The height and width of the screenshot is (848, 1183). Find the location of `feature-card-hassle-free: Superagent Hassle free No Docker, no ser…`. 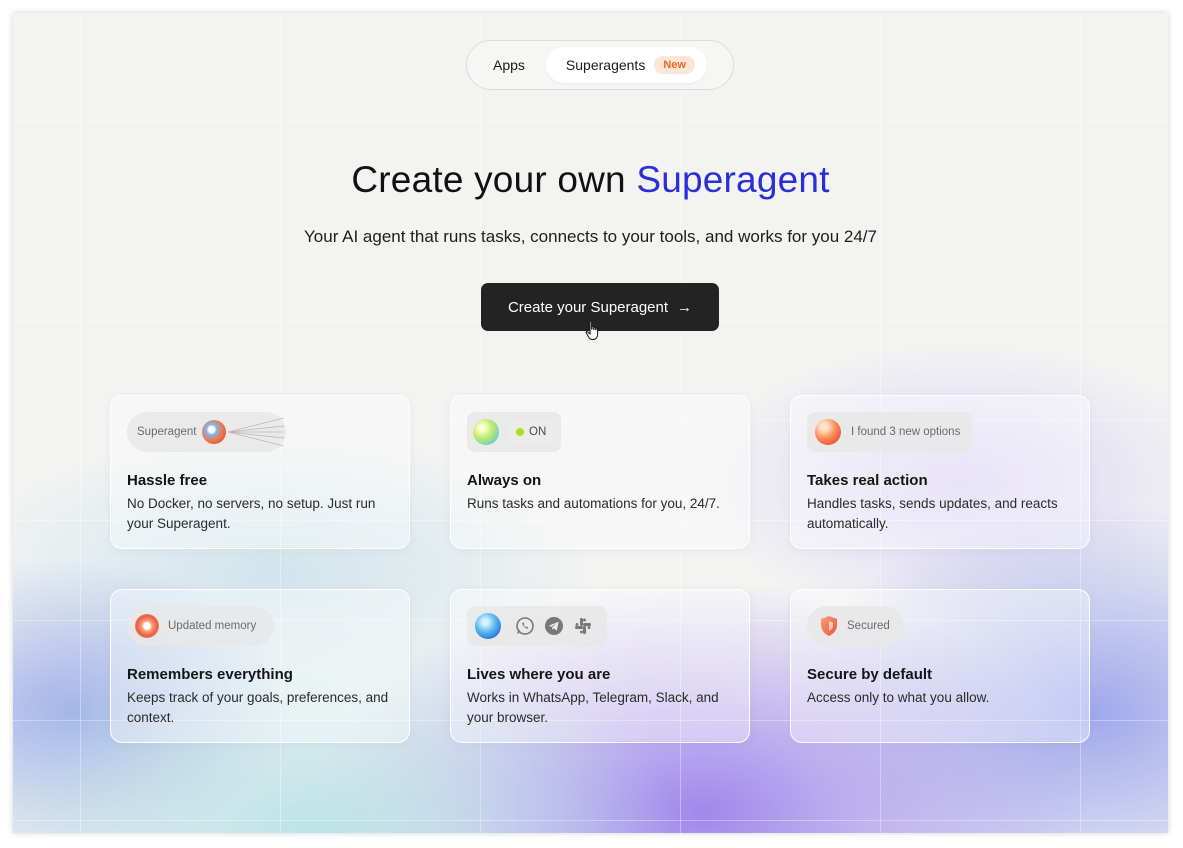

feature-card-hassle-free: Superagent Hassle free No Docker, no ser… is located at coordinates (260, 472).